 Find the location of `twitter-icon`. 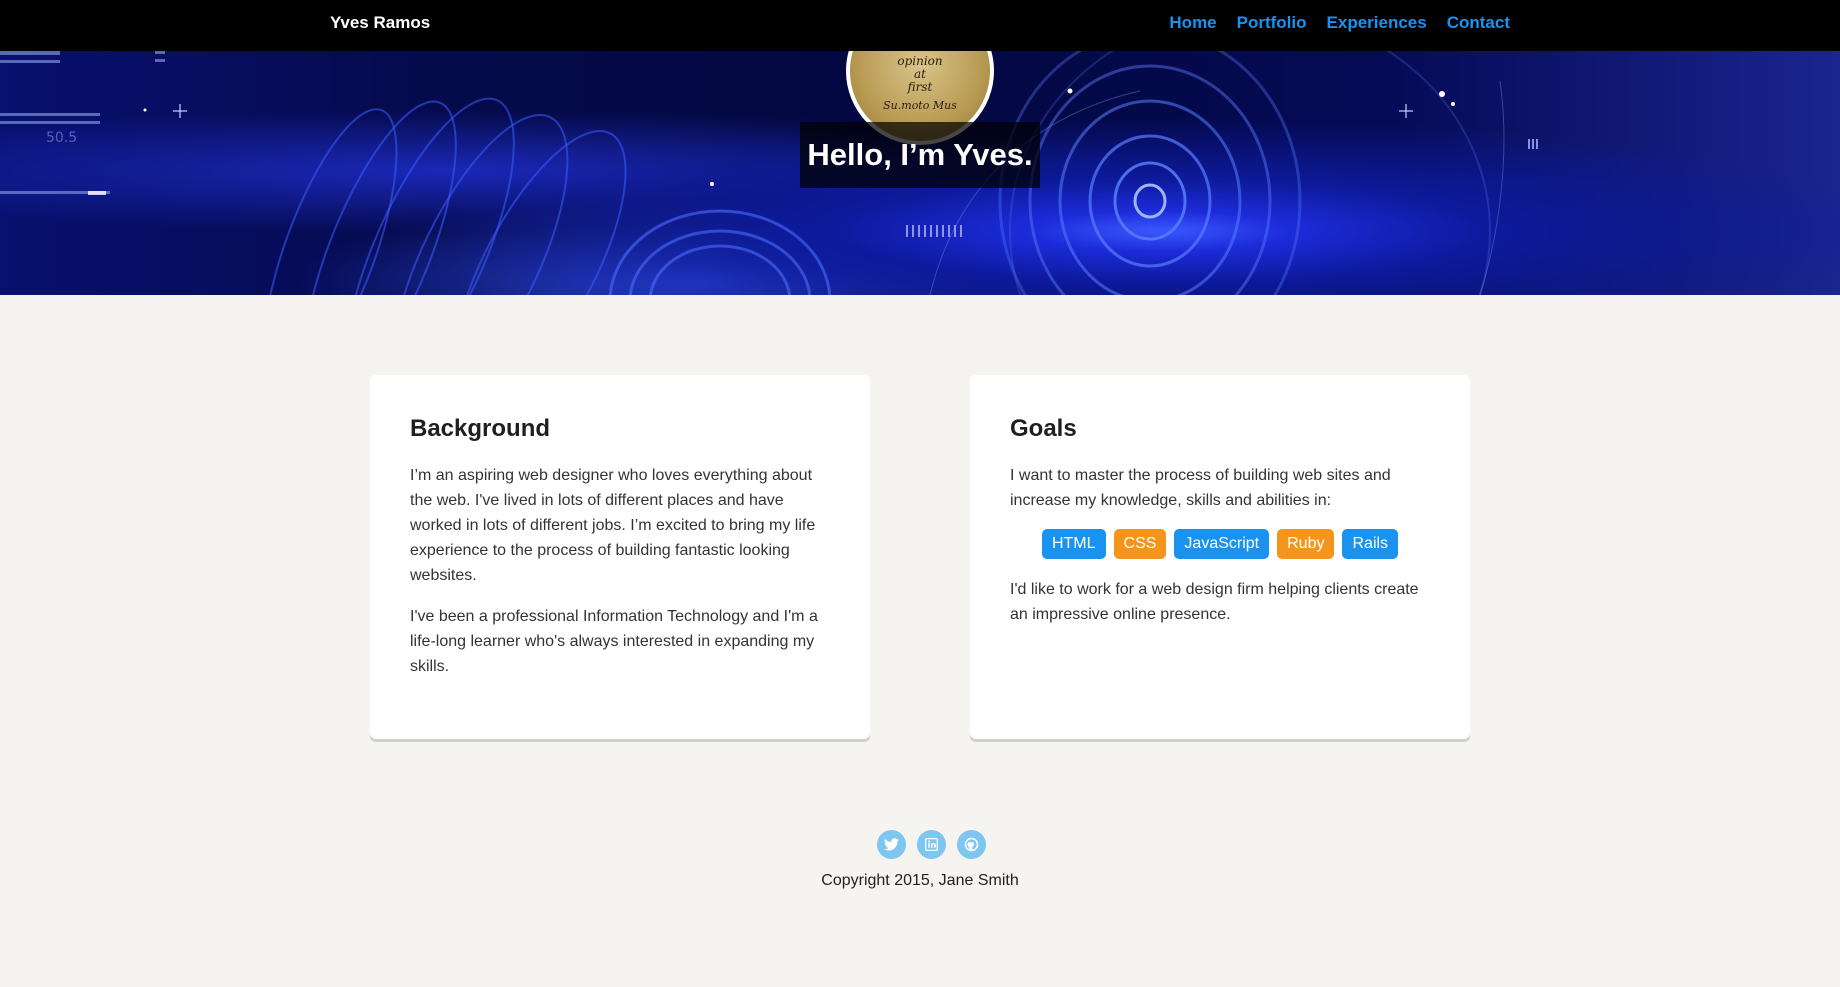

twitter-icon is located at coordinates (891, 844).